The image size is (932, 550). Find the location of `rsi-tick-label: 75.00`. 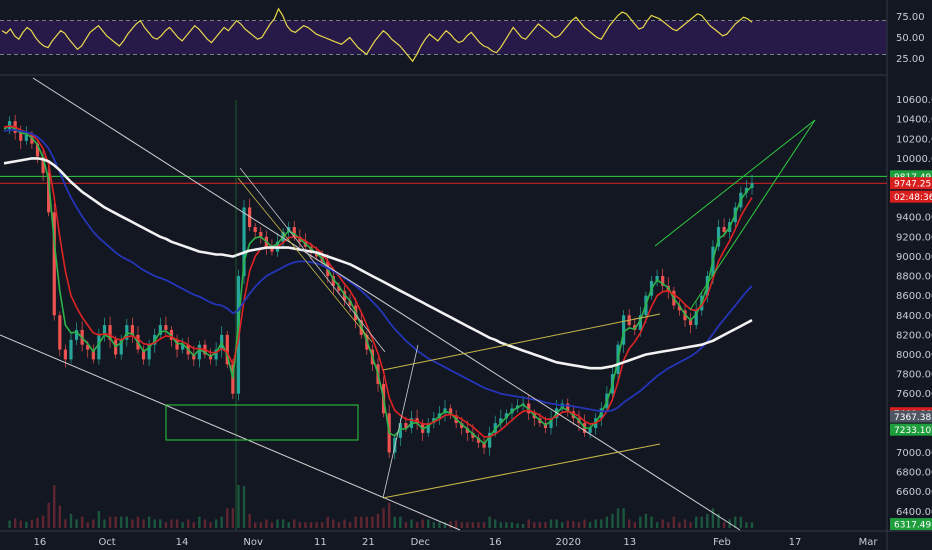

rsi-tick-label: 75.00 is located at coordinates (910, 17).